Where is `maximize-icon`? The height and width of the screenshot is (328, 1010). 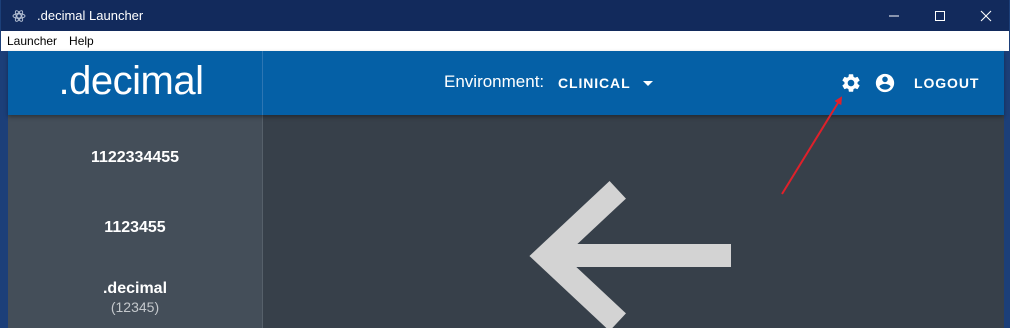
maximize-icon is located at coordinates (940, 15).